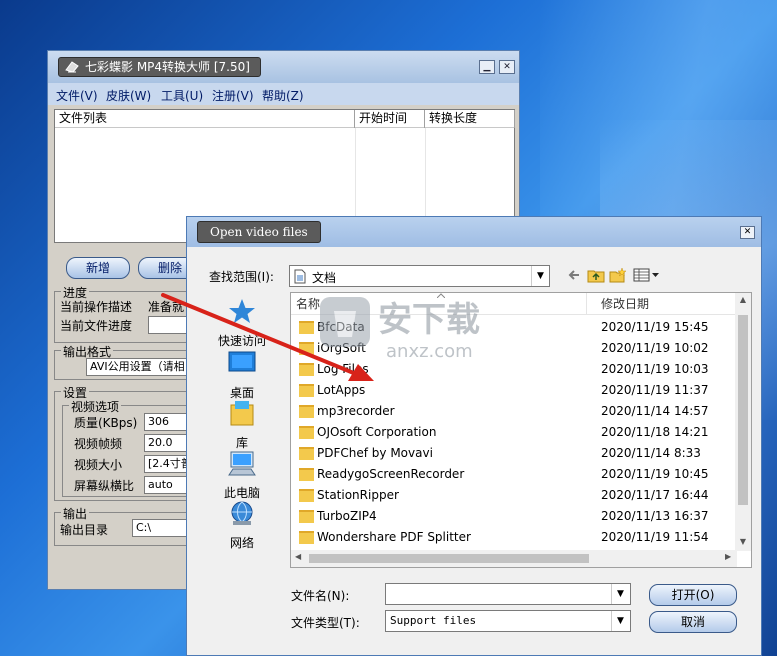 The width and height of the screenshot is (777, 656). Describe the element at coordinates (507, 67) in the screenshot. I see `close-button: ✕` at that location.